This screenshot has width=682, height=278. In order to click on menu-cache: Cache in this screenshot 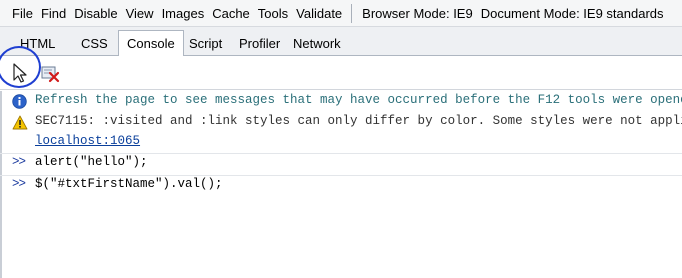, I will do `click(231, 13)`.